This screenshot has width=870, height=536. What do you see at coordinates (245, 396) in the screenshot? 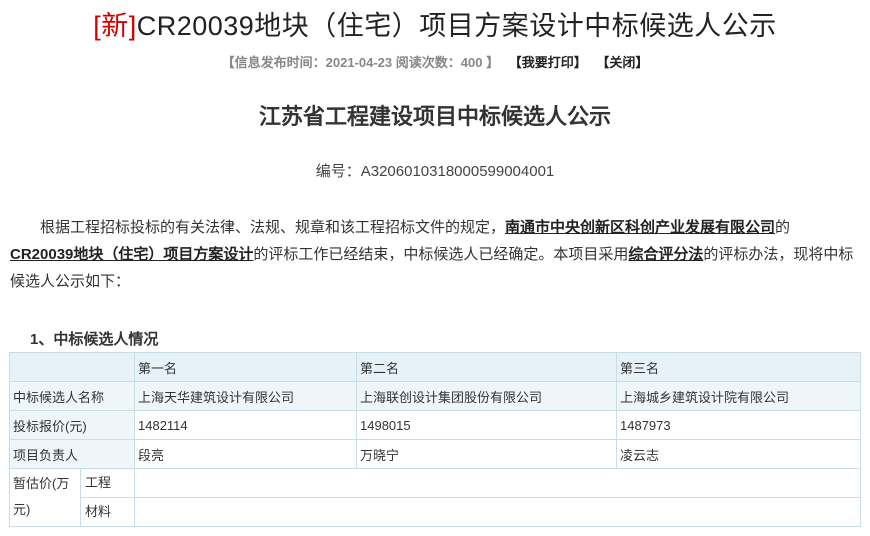
I see `table-cell: 上海天华建筑设计有限公司` at bounding box center [245, 396].